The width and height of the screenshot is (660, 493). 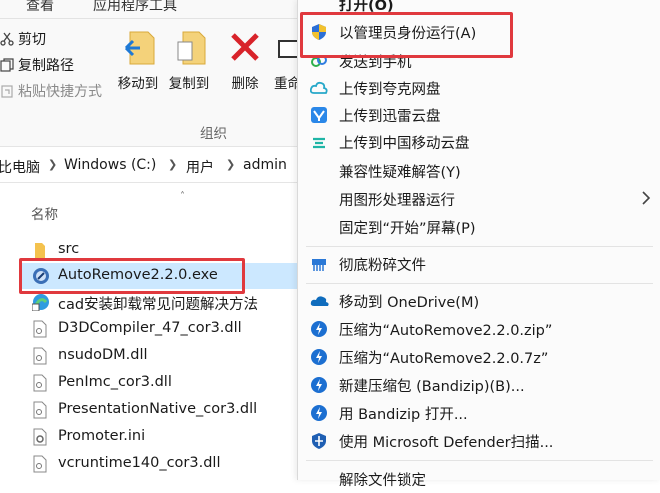 What do you see at coordinates (44, 213) in the screenshot?
I see `column-header-name: 名称` at bounding box center [44, 213].